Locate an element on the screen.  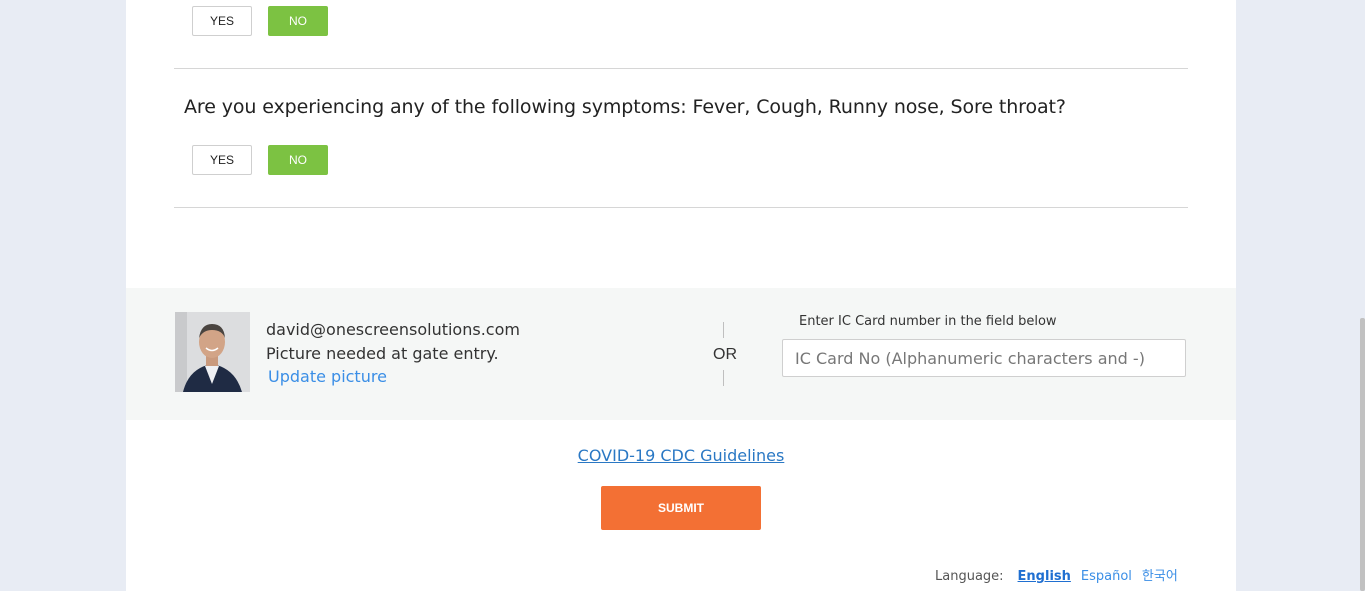
q1-answer-buttons: YES NO is located at coordinates (260, 21).